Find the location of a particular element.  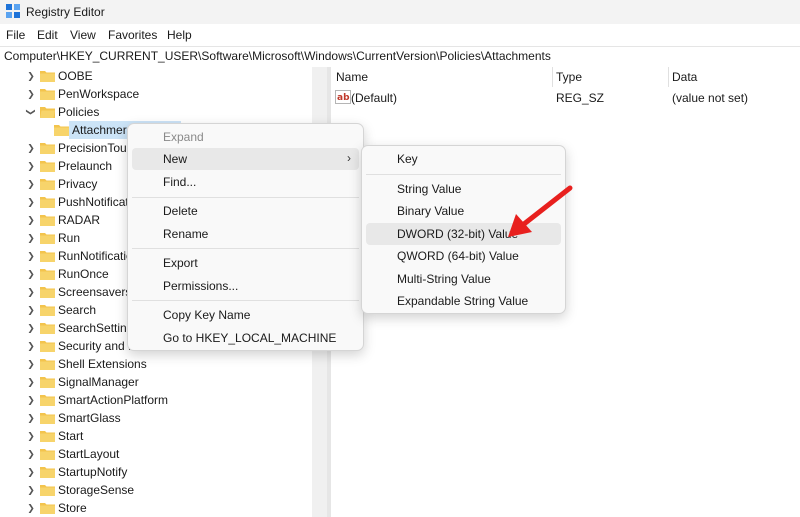

tree-item-label: RunOnce is located at coordinates (83, 274).